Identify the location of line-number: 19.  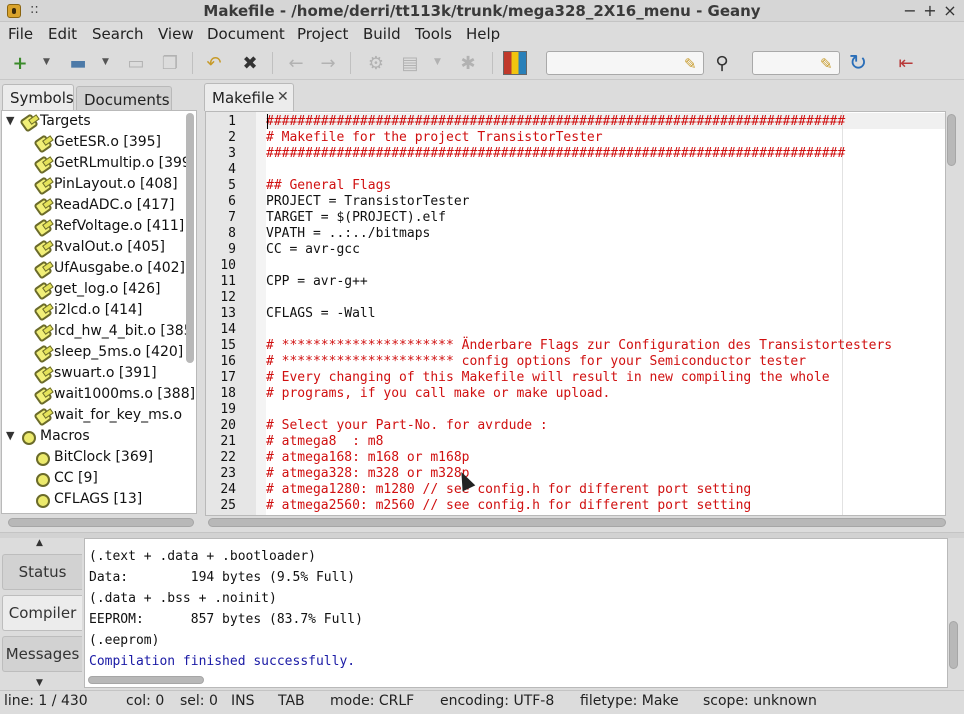
(221, 409).